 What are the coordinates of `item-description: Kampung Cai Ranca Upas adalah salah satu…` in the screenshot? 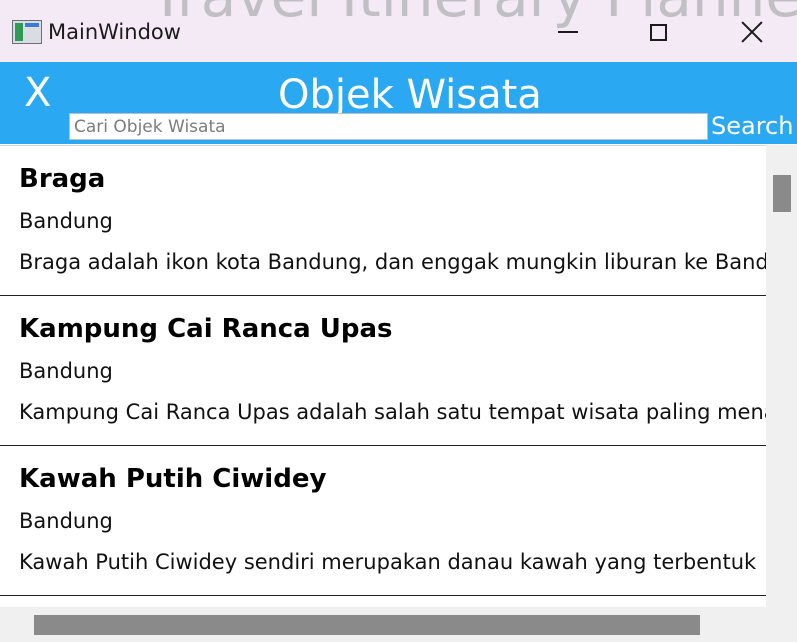 It's located at (392, 412).